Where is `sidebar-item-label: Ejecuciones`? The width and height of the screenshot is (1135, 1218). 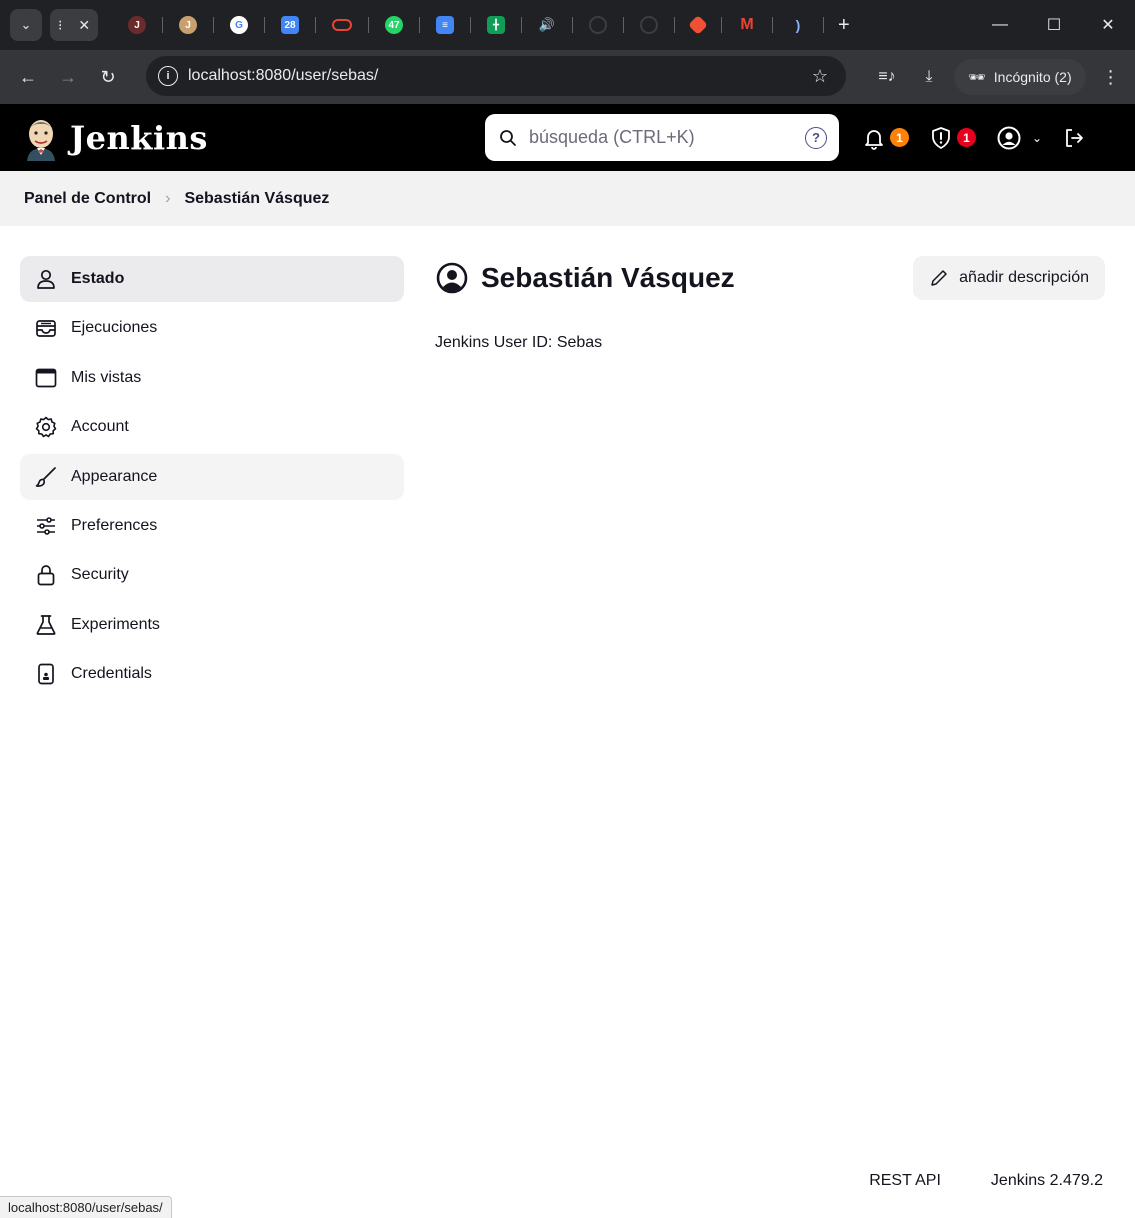 sidebar-item-label: Ejecuciones is located at coordinates (114, 328).